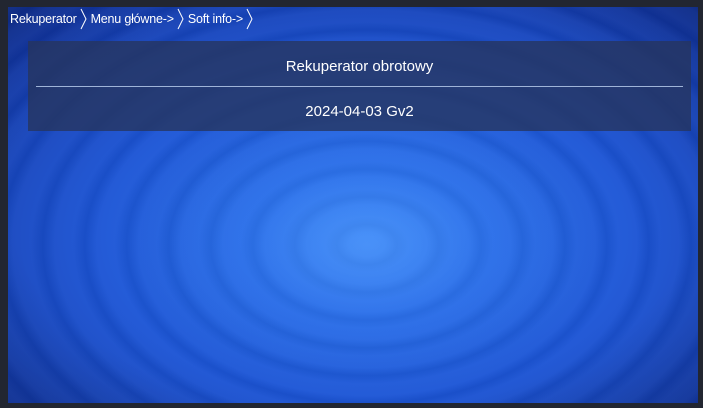 The height and width of the screenshot is (408, 703). What do you see at coordinates (43, 19) in the screenshot?
I see `breadcrumb-label: Rekuperator` at bounding box center [43, 19].